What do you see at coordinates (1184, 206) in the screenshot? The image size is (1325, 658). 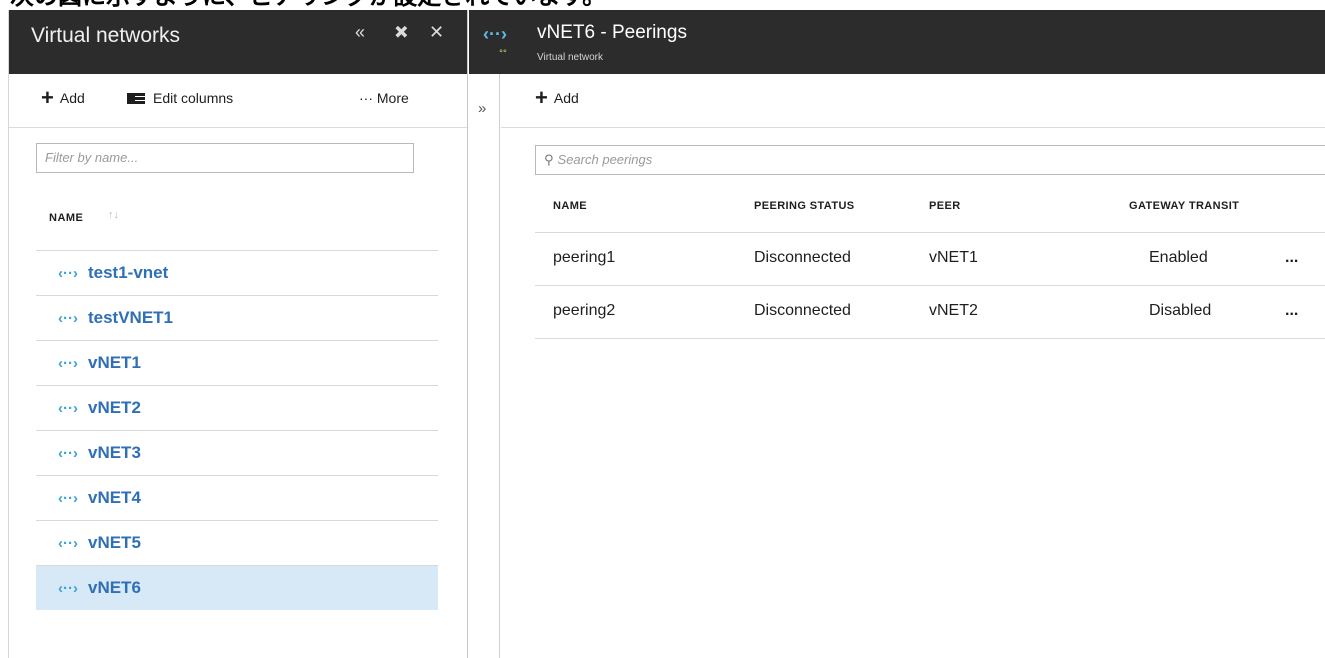 I see `col-header-gateway-transit: GATEWAY TRANSIT` at bounding box center [1184, 206].